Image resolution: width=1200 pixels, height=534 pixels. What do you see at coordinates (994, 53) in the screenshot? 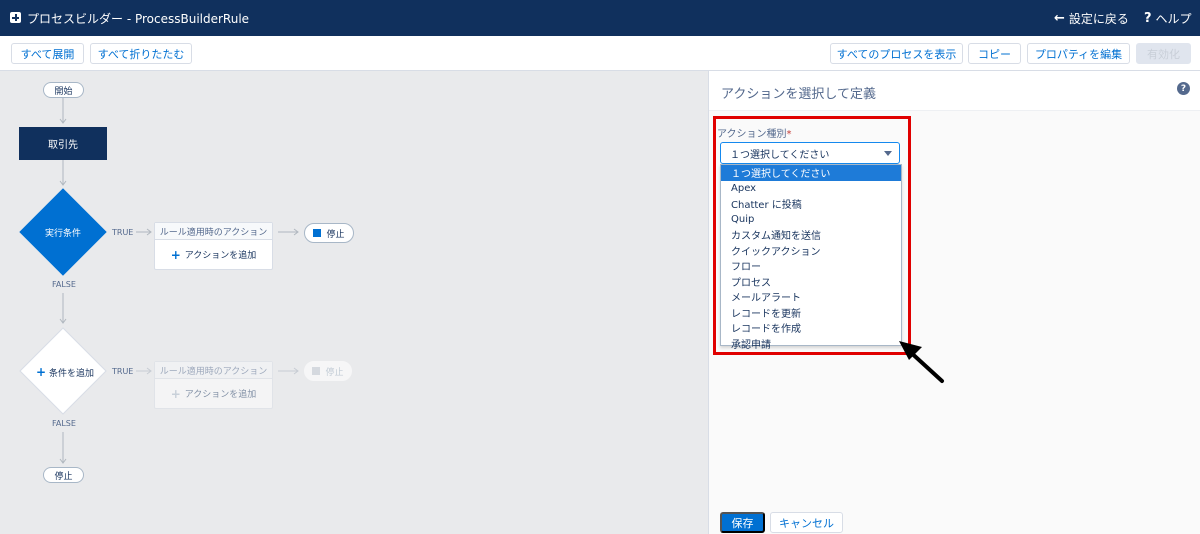
I see `copy-button: コピー` at bounding box center [994, 53].